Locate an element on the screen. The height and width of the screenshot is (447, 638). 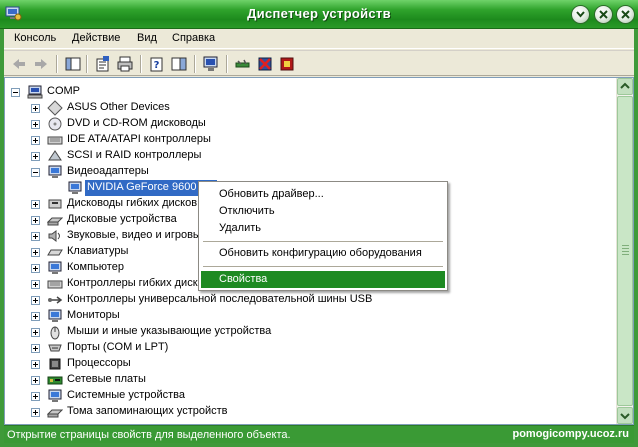
vertical-scrollbar is located at coordinates (624, 251).